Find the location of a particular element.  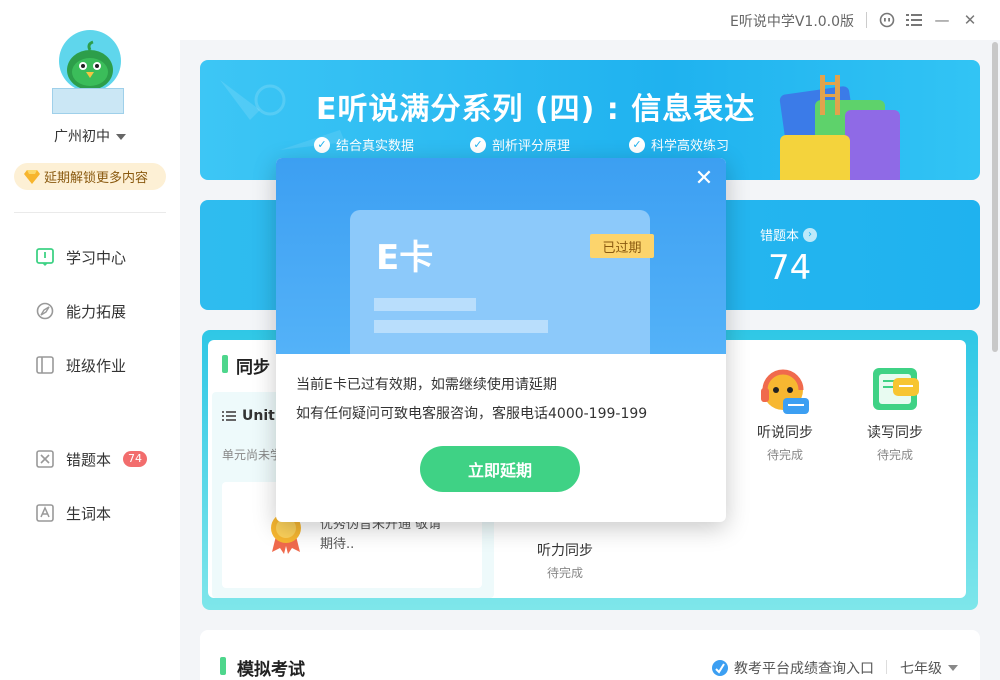

extend-now-button: 立即延期 is located at coordinates (500, 469).